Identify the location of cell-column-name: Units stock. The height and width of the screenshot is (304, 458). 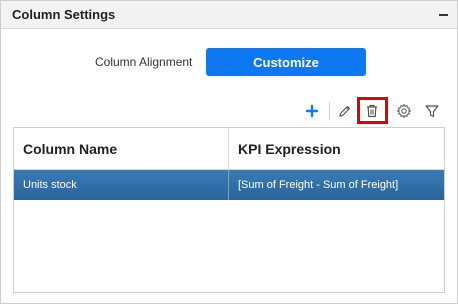
(50, 185).